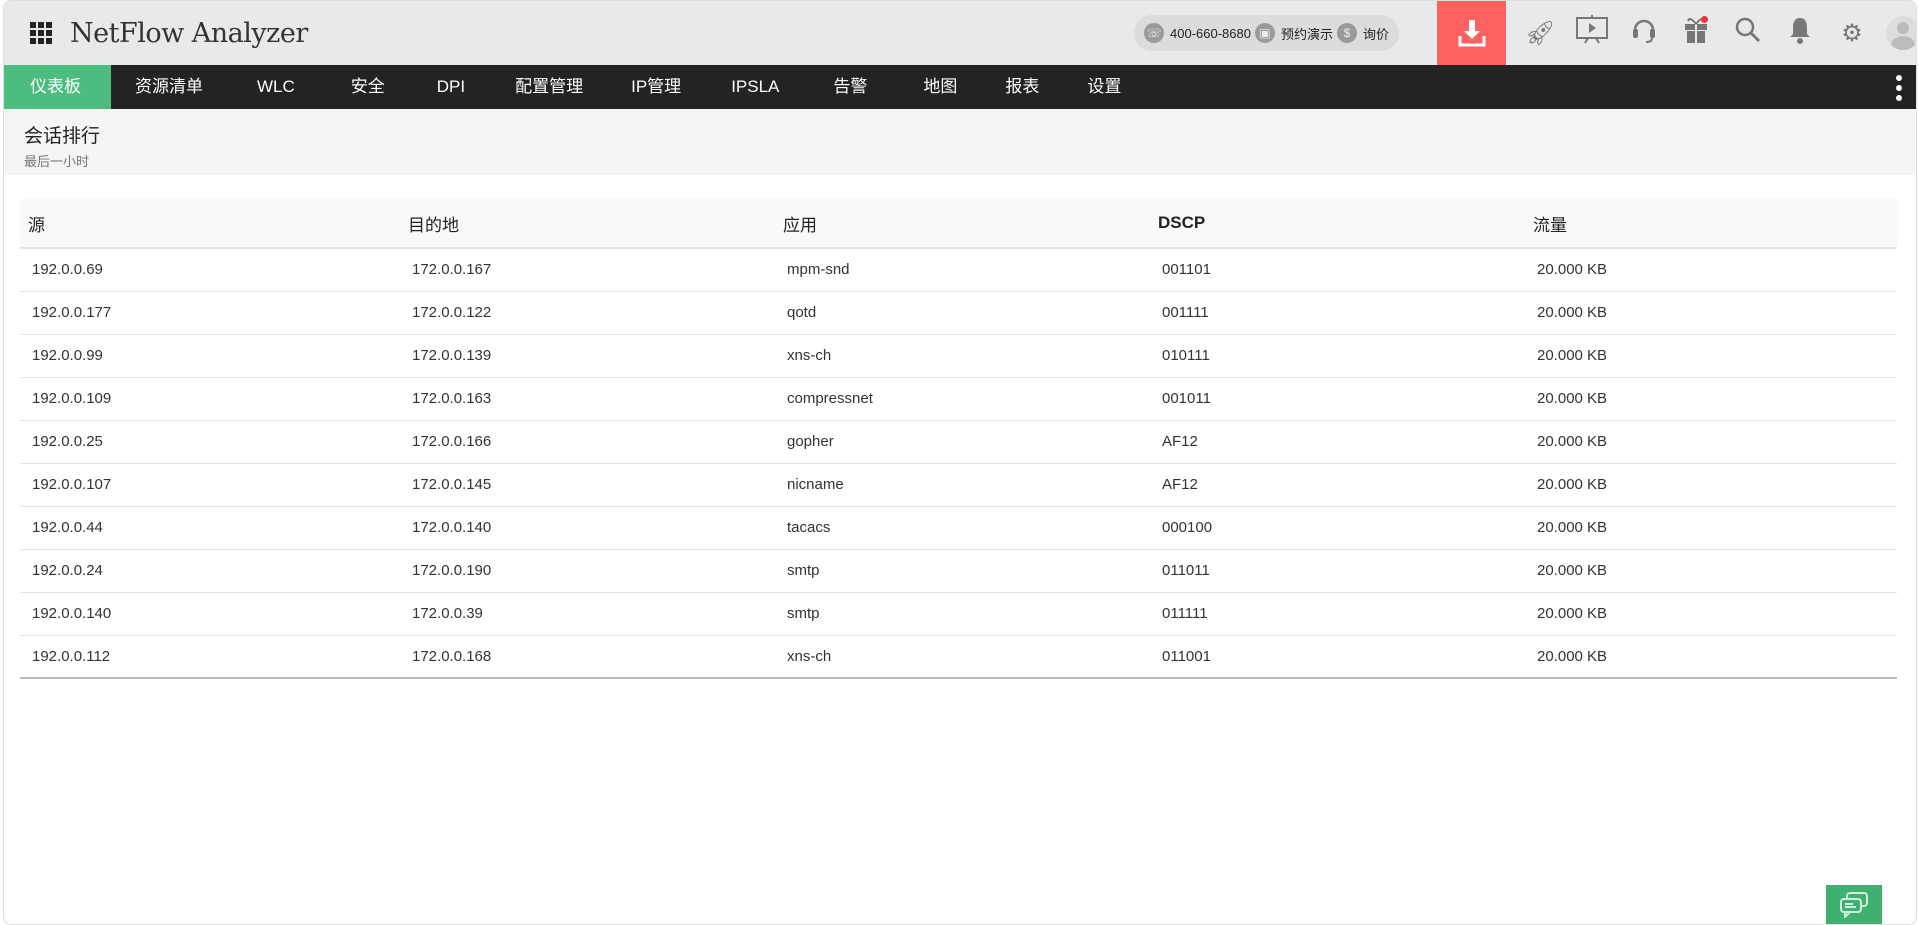  Describe the element at coordinates (276, 87) in the screenshot. I see `nav-wlc: WLC` at that location.